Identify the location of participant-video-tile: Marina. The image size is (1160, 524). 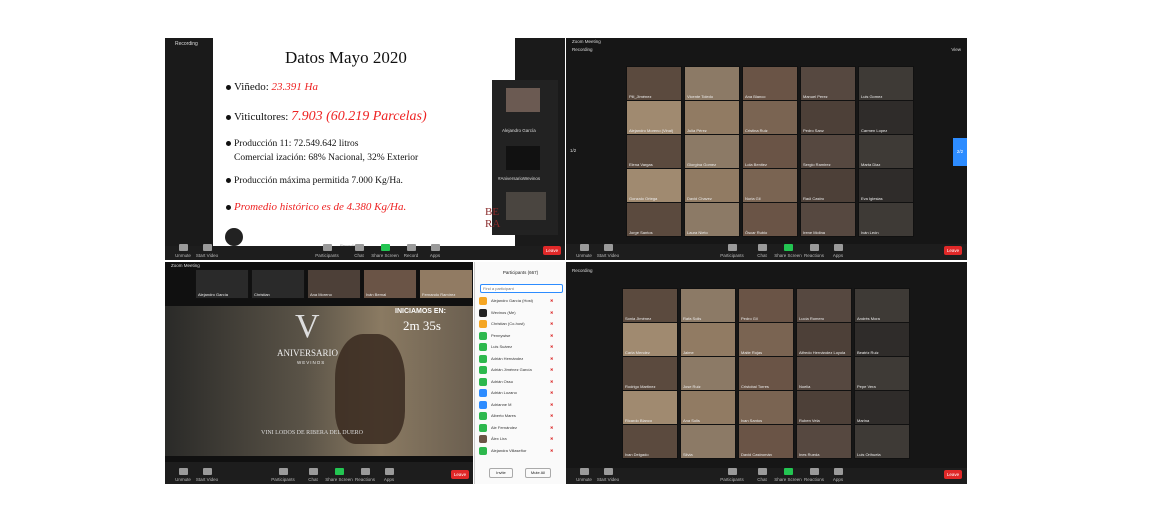
(882, 407).